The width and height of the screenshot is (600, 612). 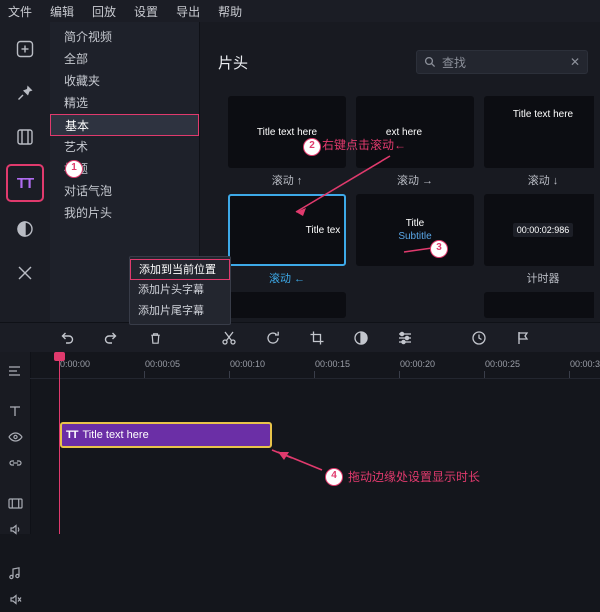 I want to click on split-screen-icon, so click(x=25, y=137).